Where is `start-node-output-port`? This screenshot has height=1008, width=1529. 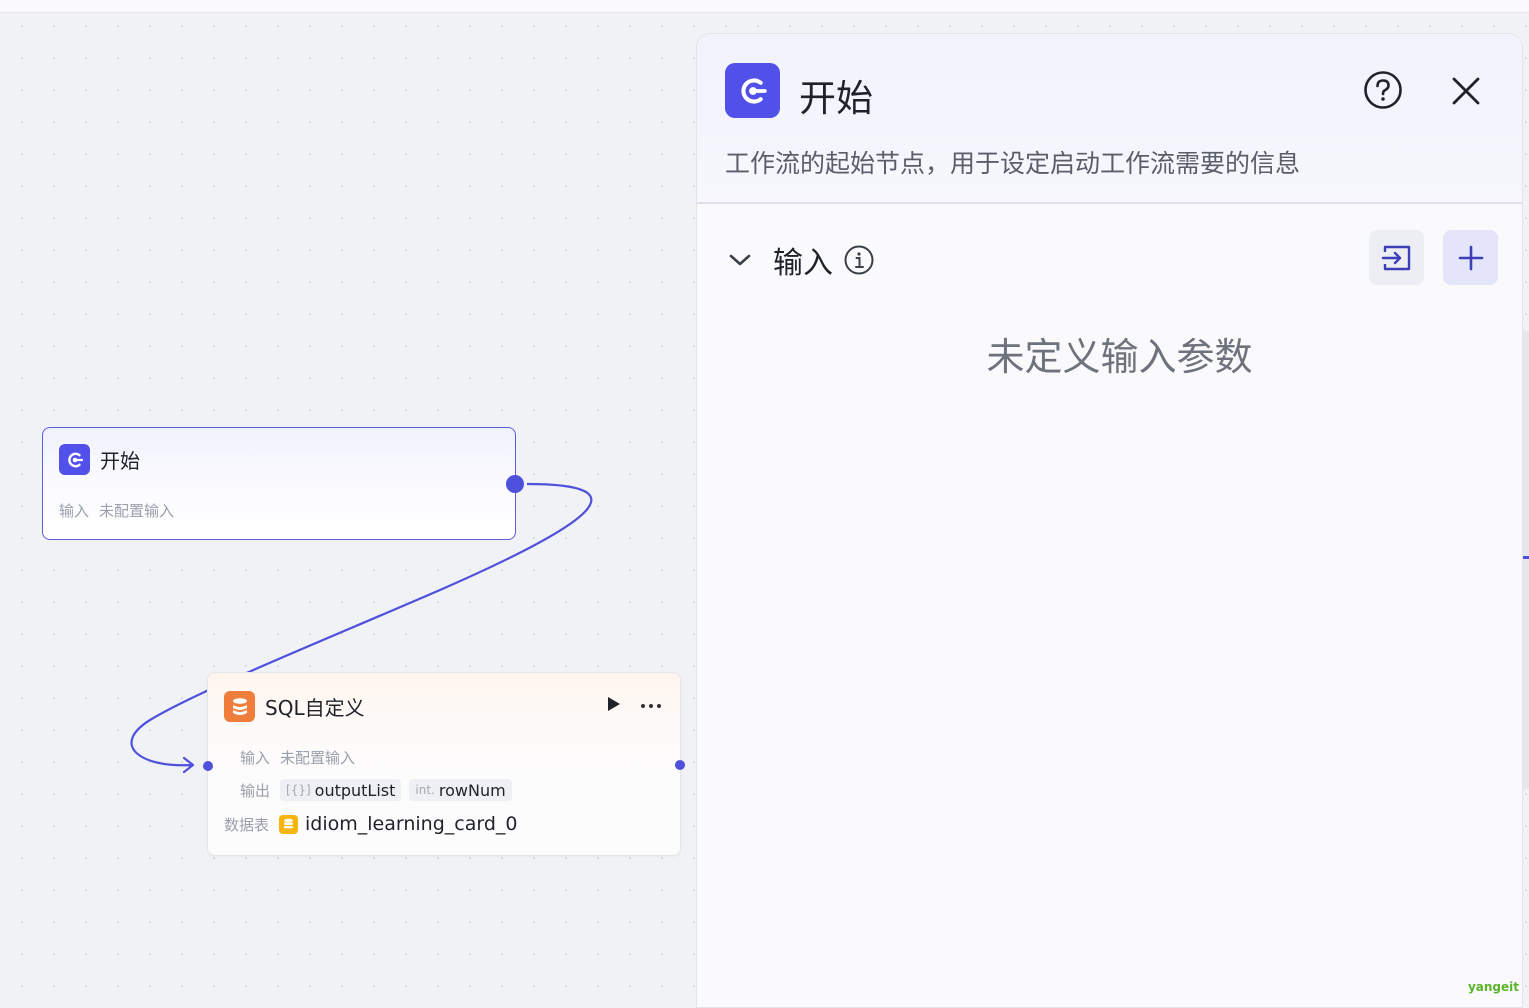 start-node-output-port is located at coordinates (515, 484).